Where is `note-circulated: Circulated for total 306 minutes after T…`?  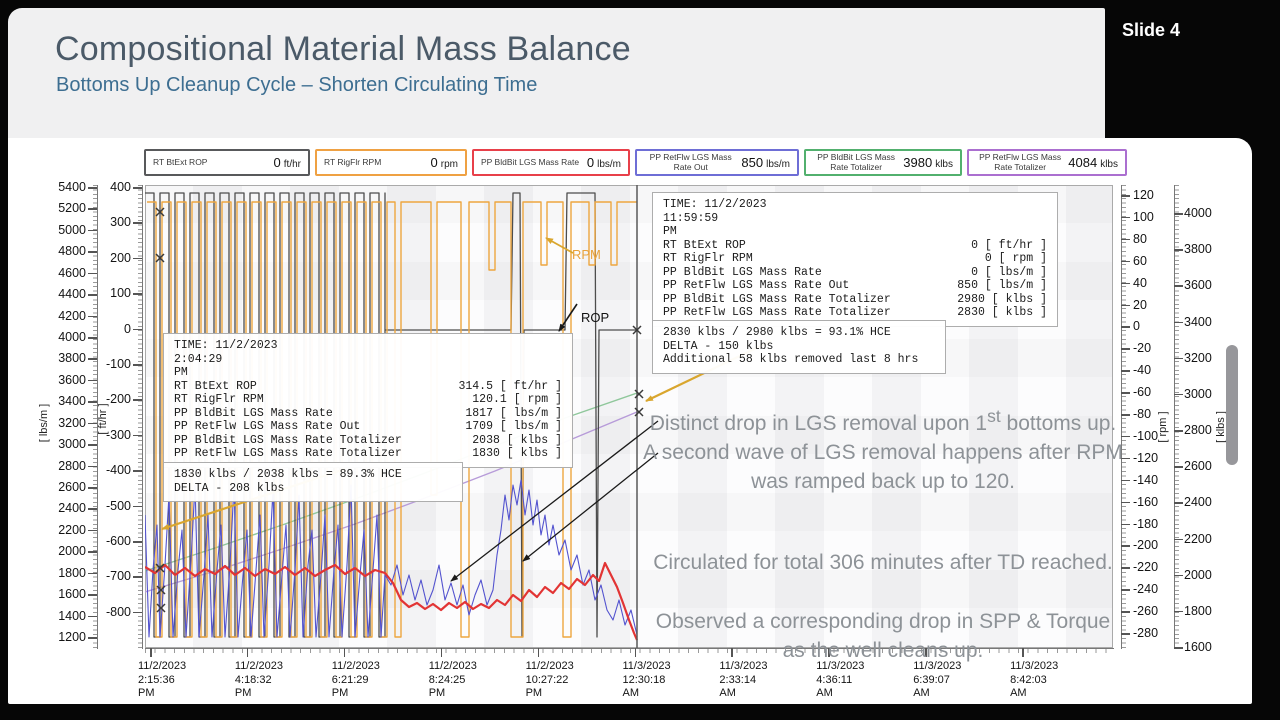
note-circulated: Circulated for total 306 minutes after T… is located at coordinates (883, 562).